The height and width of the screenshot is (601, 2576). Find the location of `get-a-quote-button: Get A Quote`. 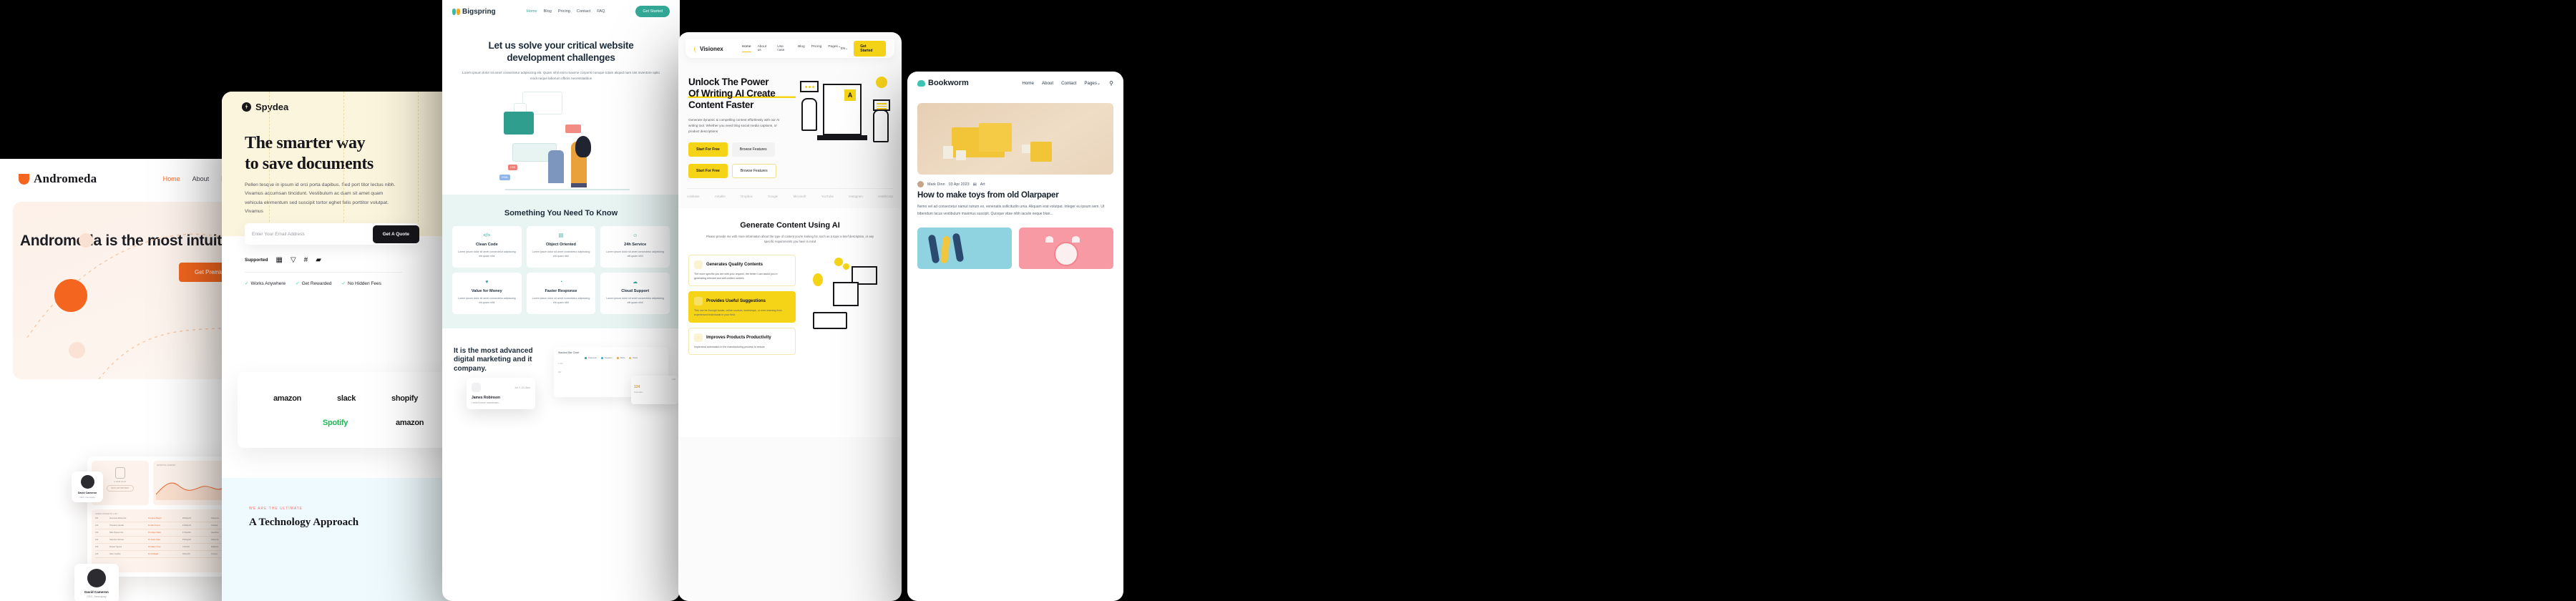

get-a-quote-button: Get A Quote is located at coordinates (395, 234).